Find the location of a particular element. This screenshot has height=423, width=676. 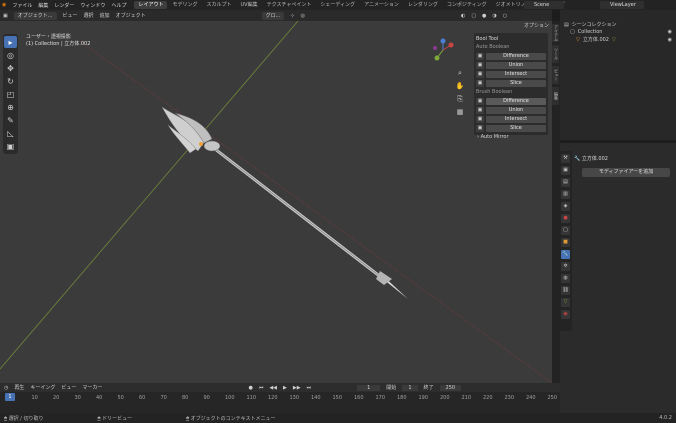

shading-solid-icon: ● is located at coordinates (484, 16).